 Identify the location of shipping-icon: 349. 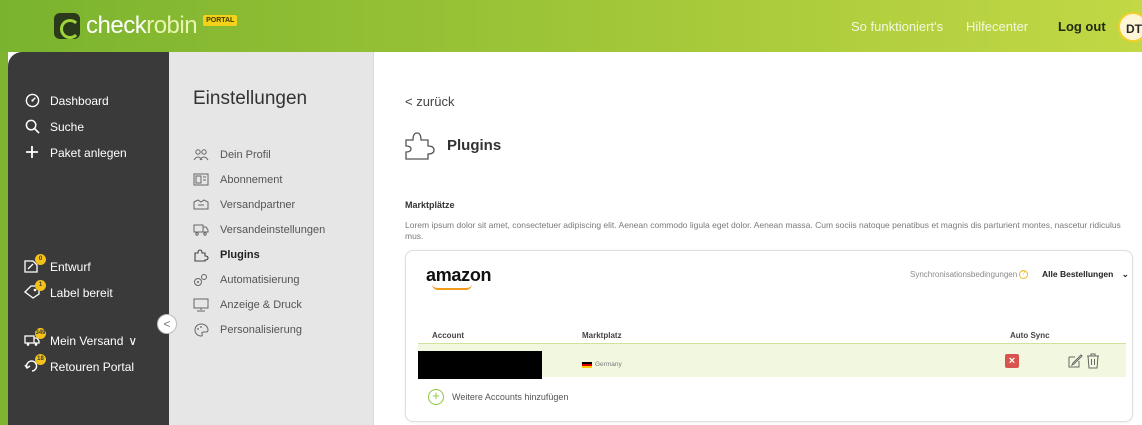
(35, 338).